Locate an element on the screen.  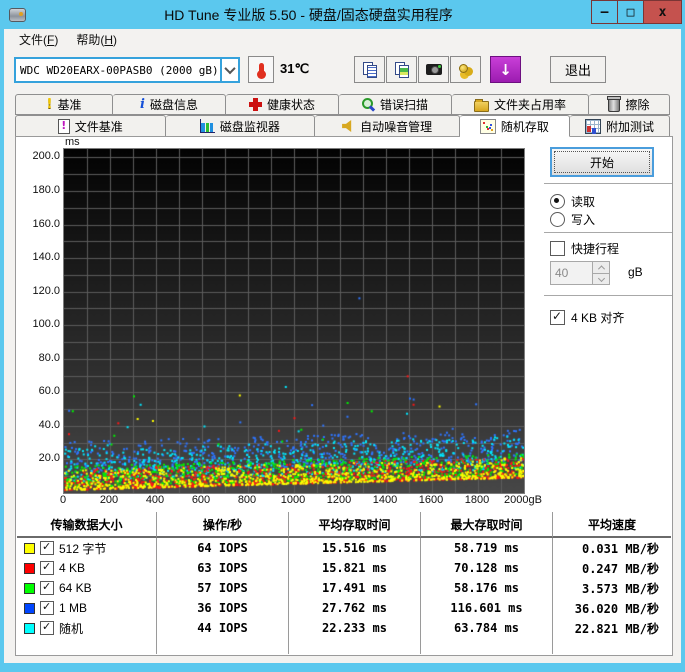
tab-bars: 磁盘监视器 is located at coordinates (240, 126).